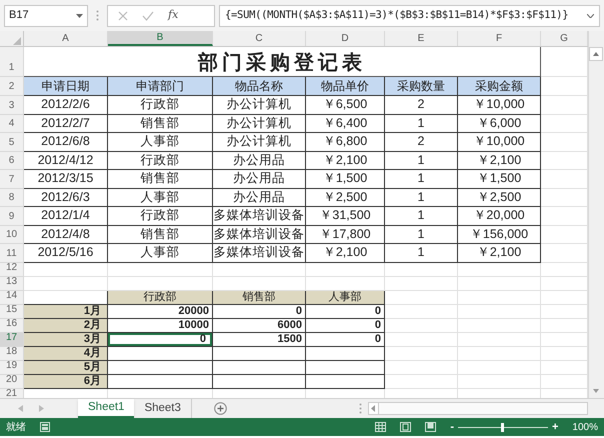 This screenshot has height=438, width=604. What do you see at coordinates (160, 253) in the screenshot?
I see `table-cell: 人事部` at bounding box center [160, 253].